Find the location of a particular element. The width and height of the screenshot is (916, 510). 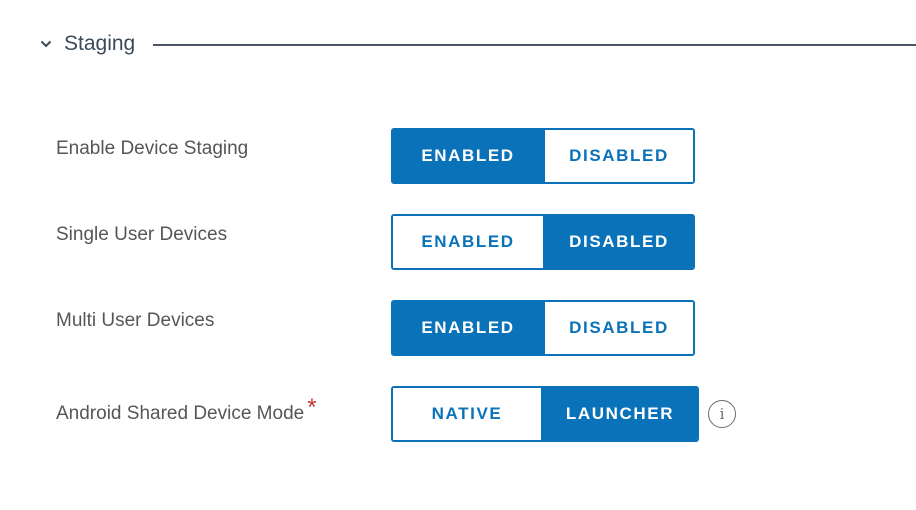

android-shared-device-mode-native-option: NATIVE is located at coordinates (467, 414).